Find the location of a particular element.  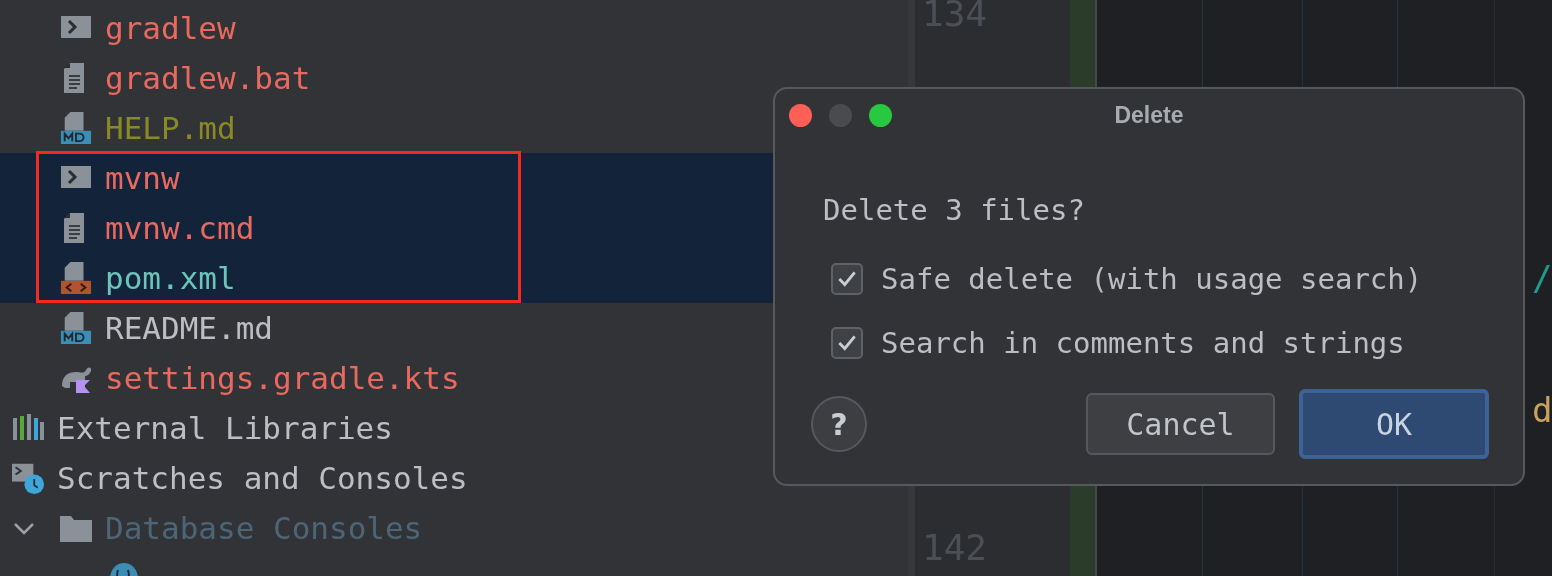

tree-item: gradlew.bat is located at coordinates (454, 78).